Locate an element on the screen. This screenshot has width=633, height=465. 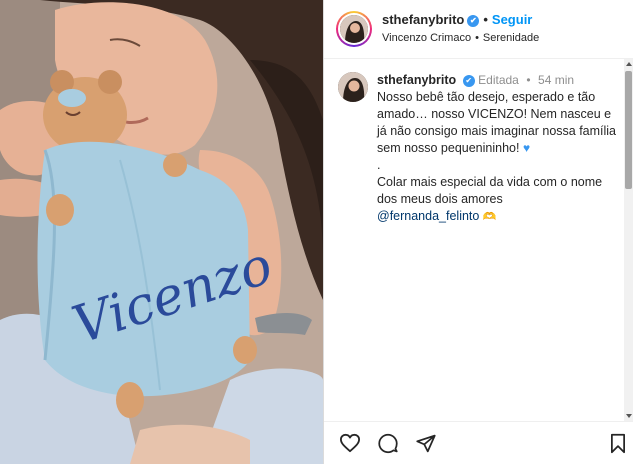
bookmark-icon is located at coordinates (618, 446).